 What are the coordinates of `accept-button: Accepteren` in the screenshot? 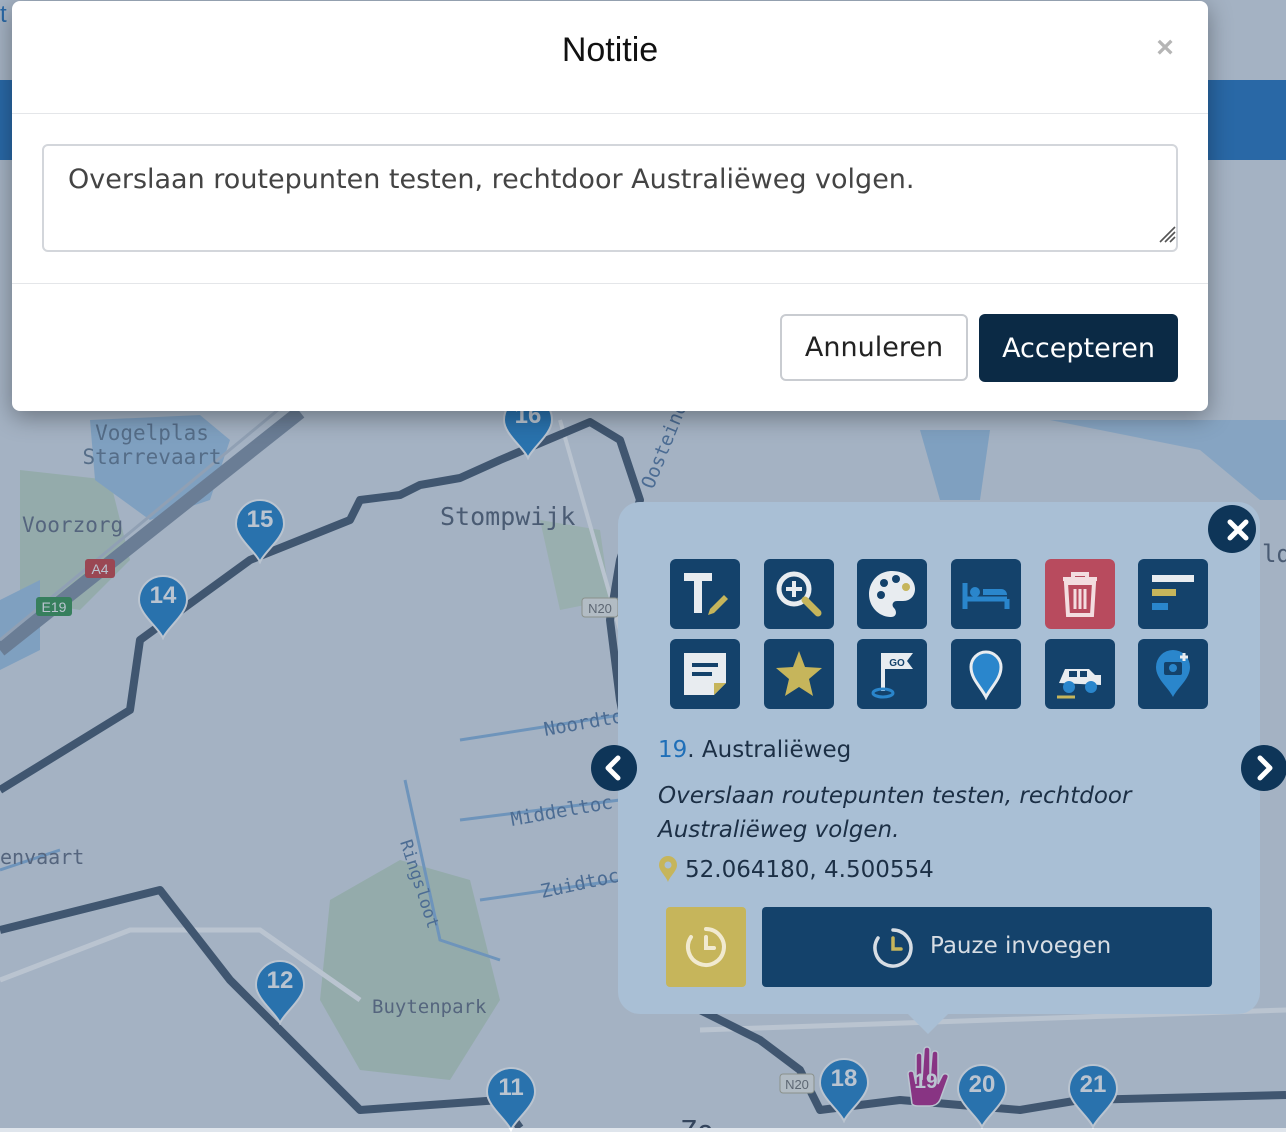 It's located at (1078, 348).